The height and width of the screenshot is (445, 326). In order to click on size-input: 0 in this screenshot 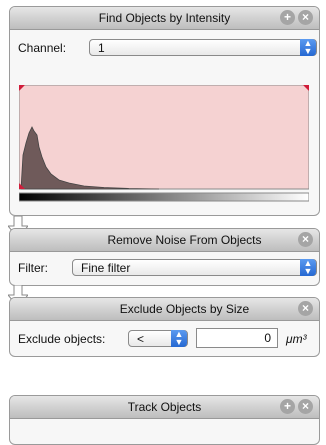, I will do `click(237, 338)`.